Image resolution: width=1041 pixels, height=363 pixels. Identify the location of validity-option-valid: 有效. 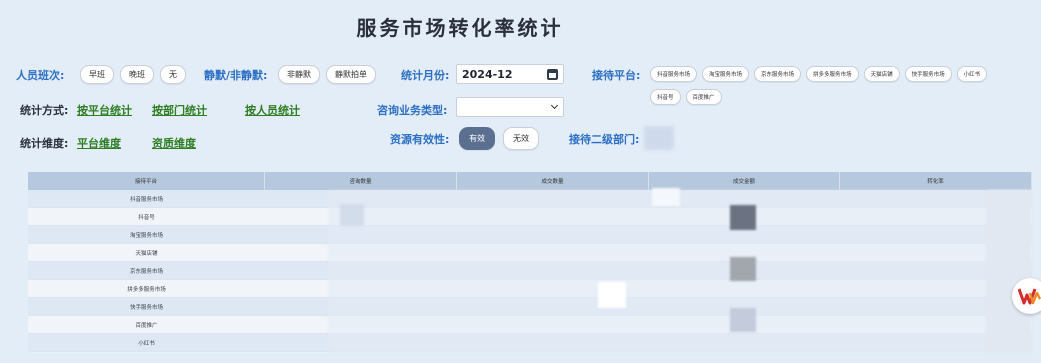
(477, 138).